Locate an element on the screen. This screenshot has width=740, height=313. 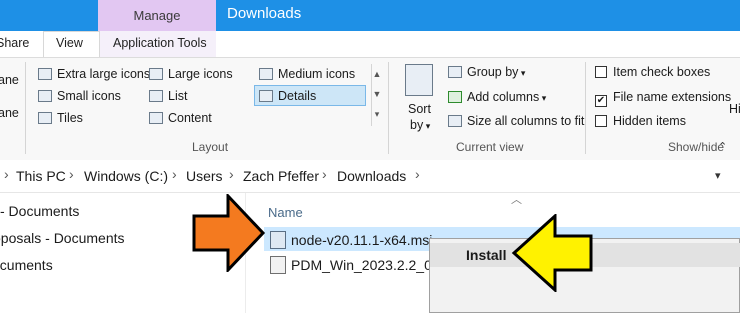
nav-item-documents-2: ocuments is located at coordinates (26, 265).